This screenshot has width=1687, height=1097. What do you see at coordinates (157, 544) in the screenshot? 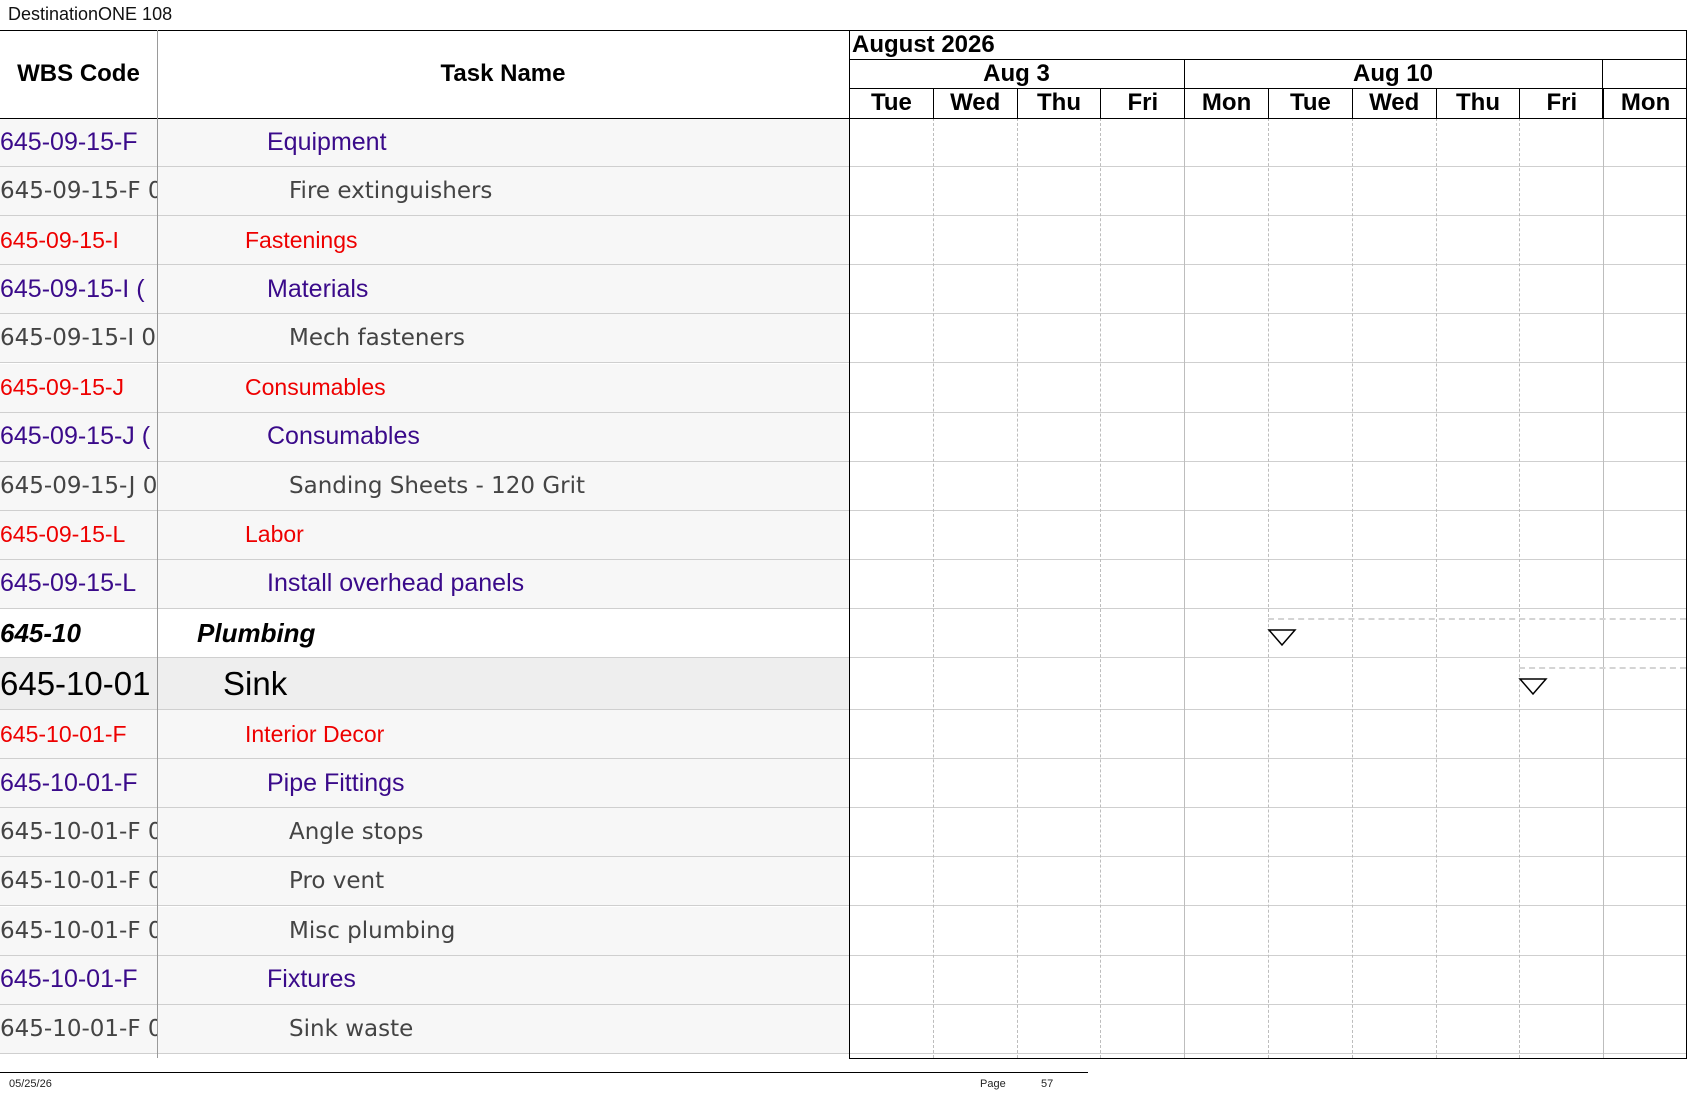
I see `wbs-column-divider` at bounding box center [157, 544].